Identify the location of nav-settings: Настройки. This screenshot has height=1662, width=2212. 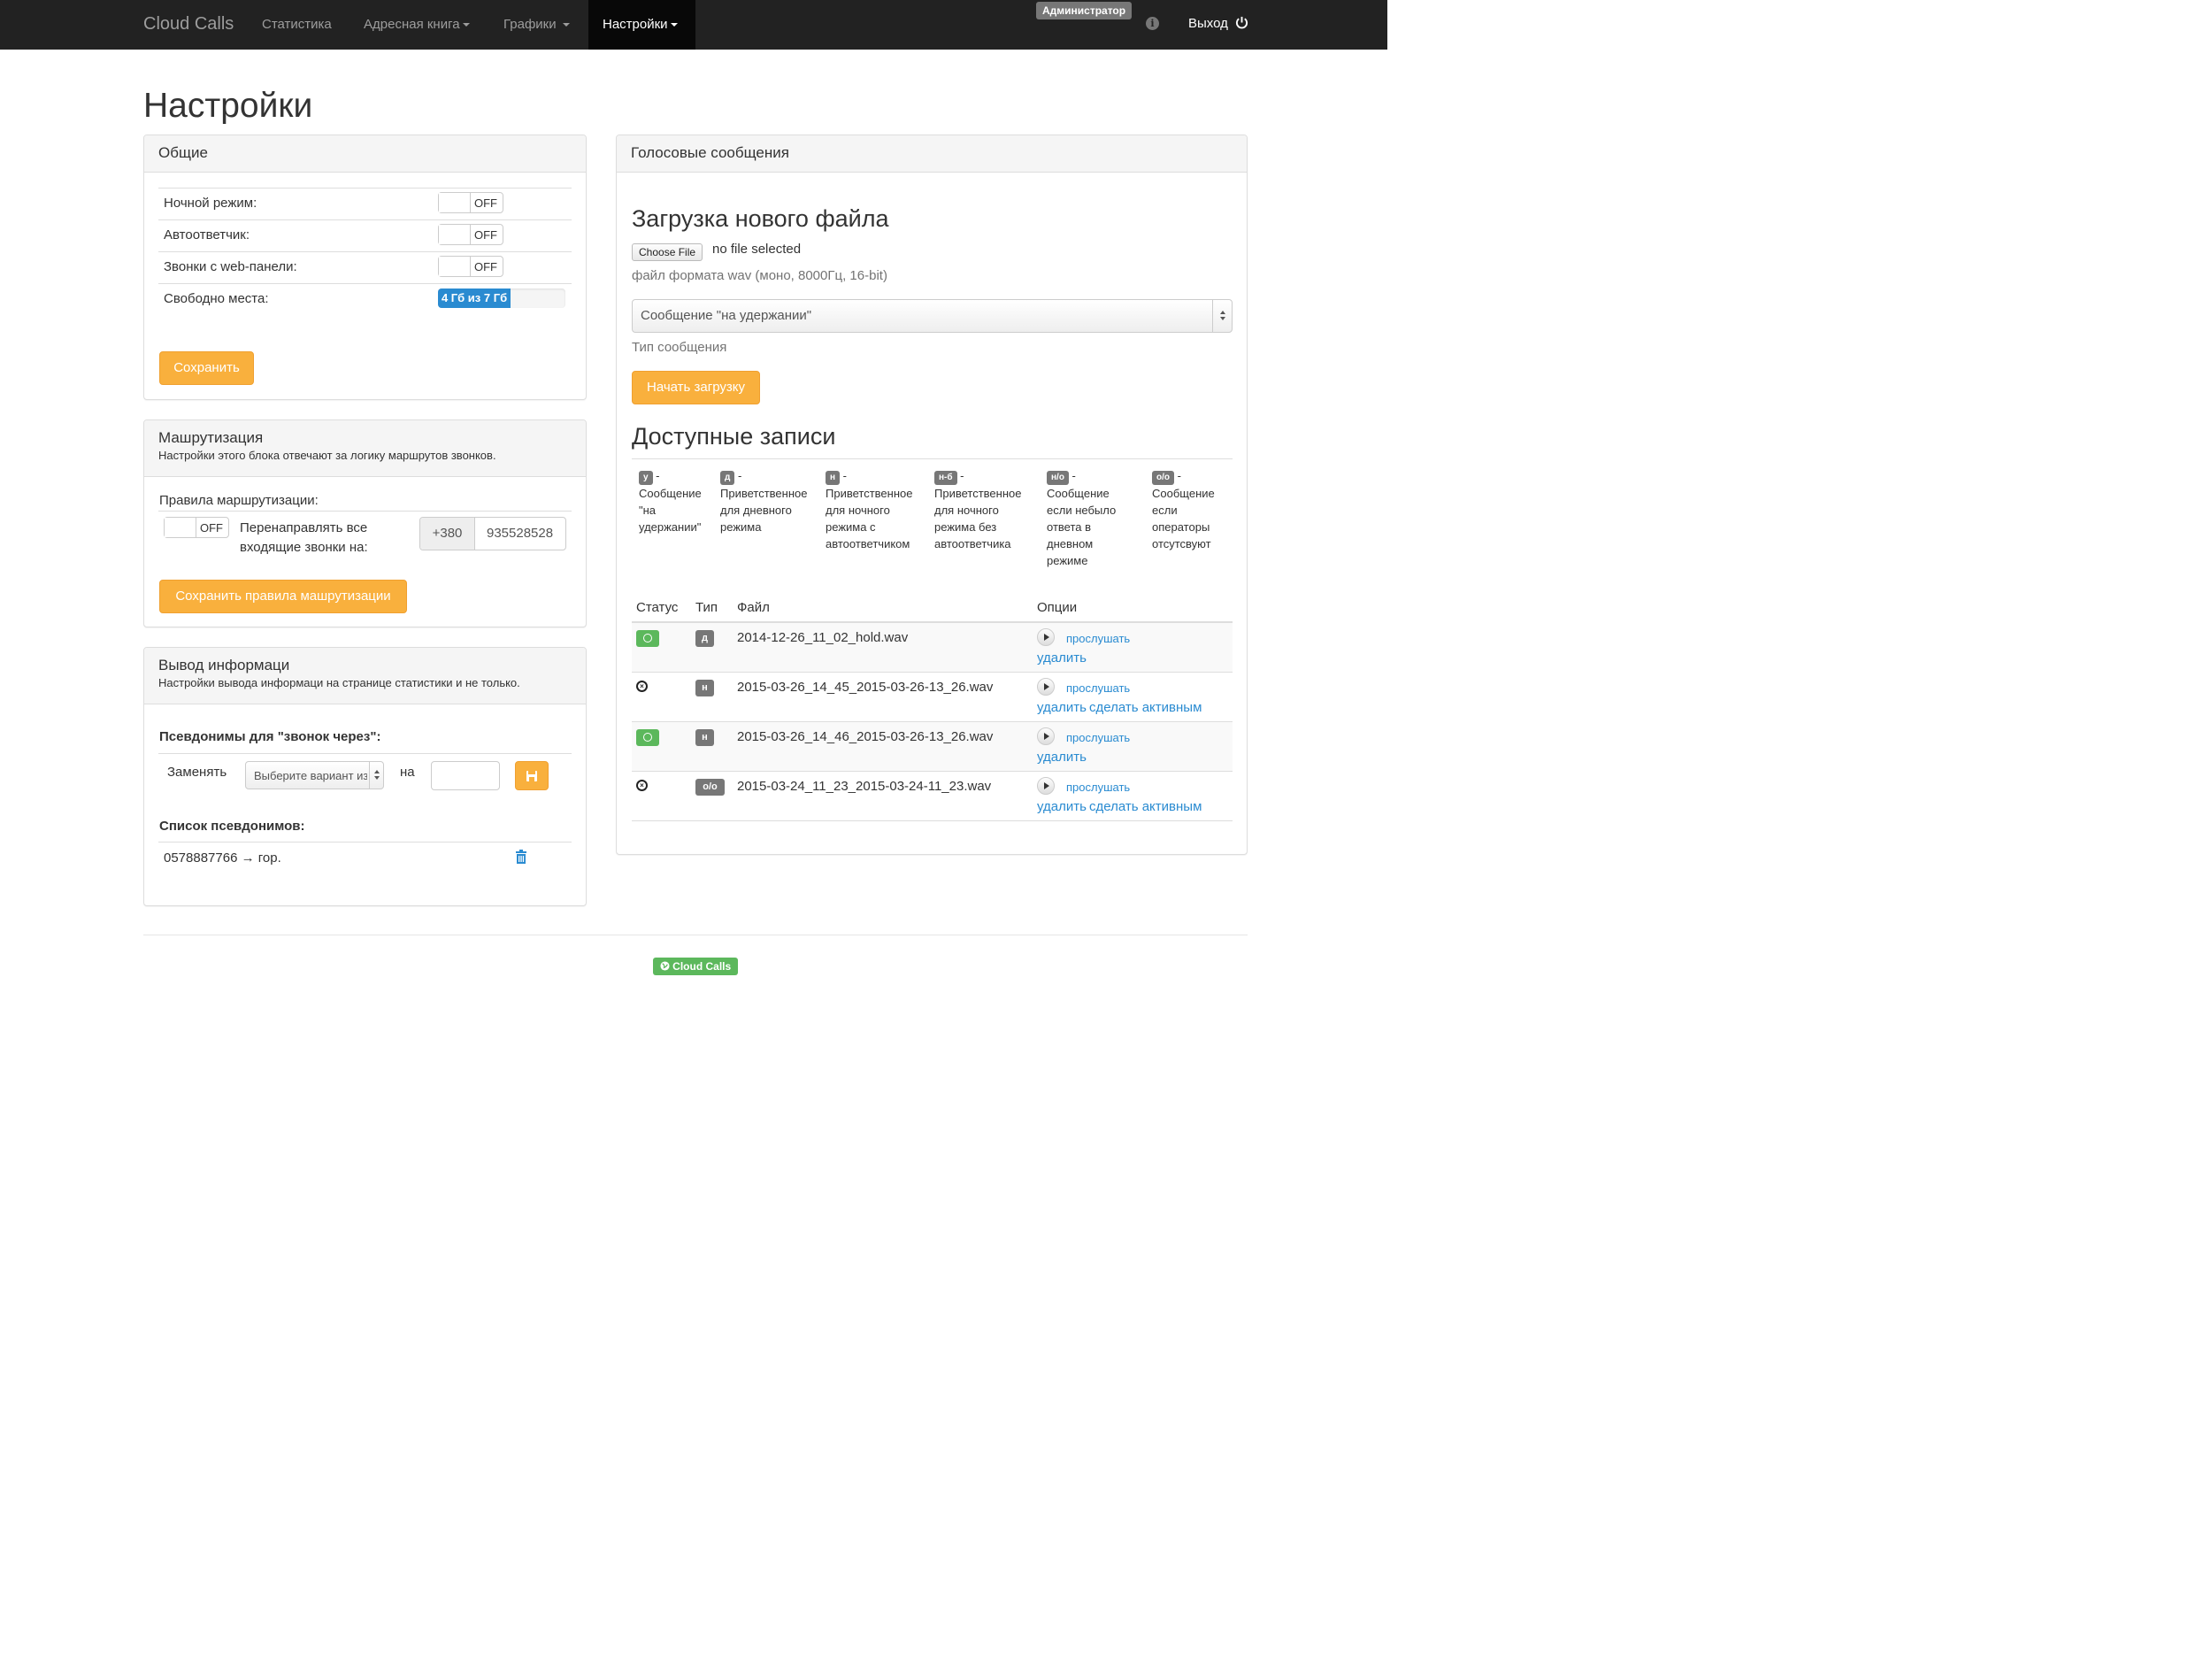
(642, 25).